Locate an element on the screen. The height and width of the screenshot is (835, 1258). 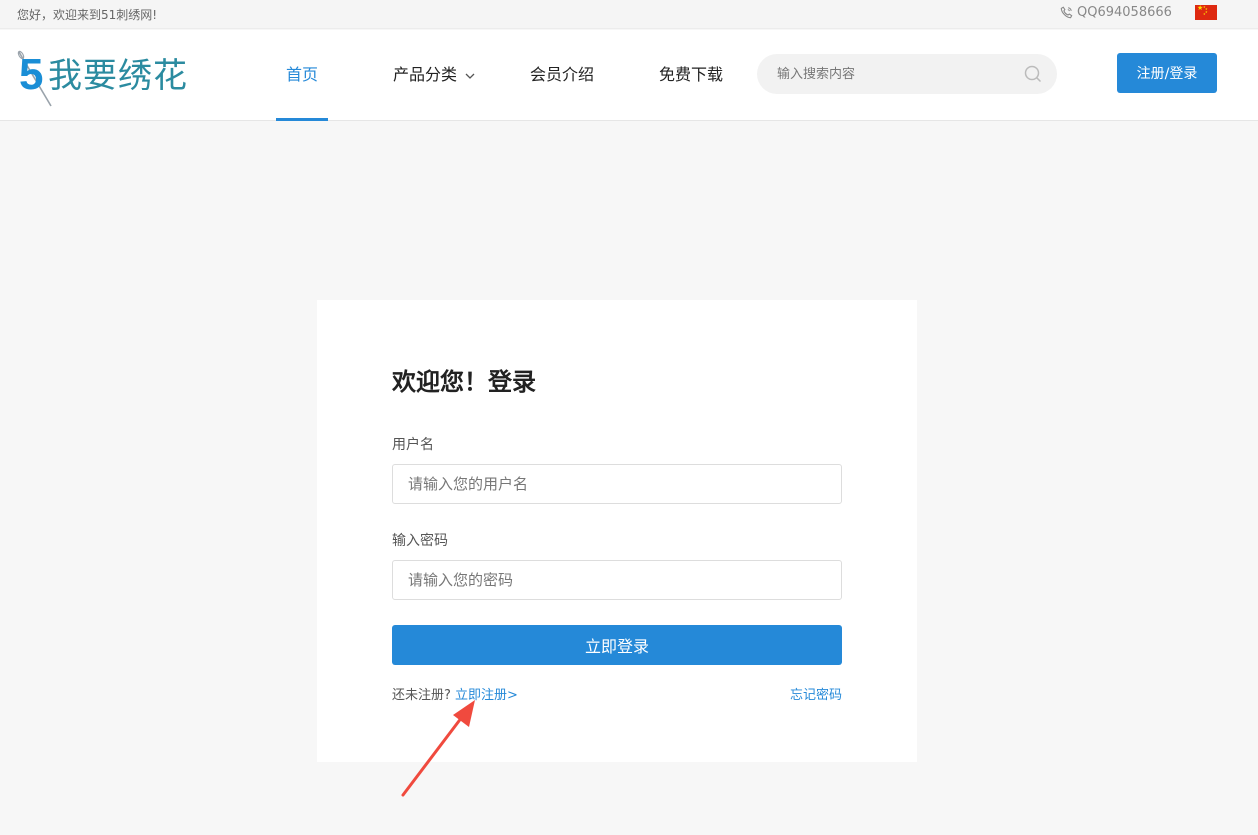
search-input is located at coordinates (897, 74).